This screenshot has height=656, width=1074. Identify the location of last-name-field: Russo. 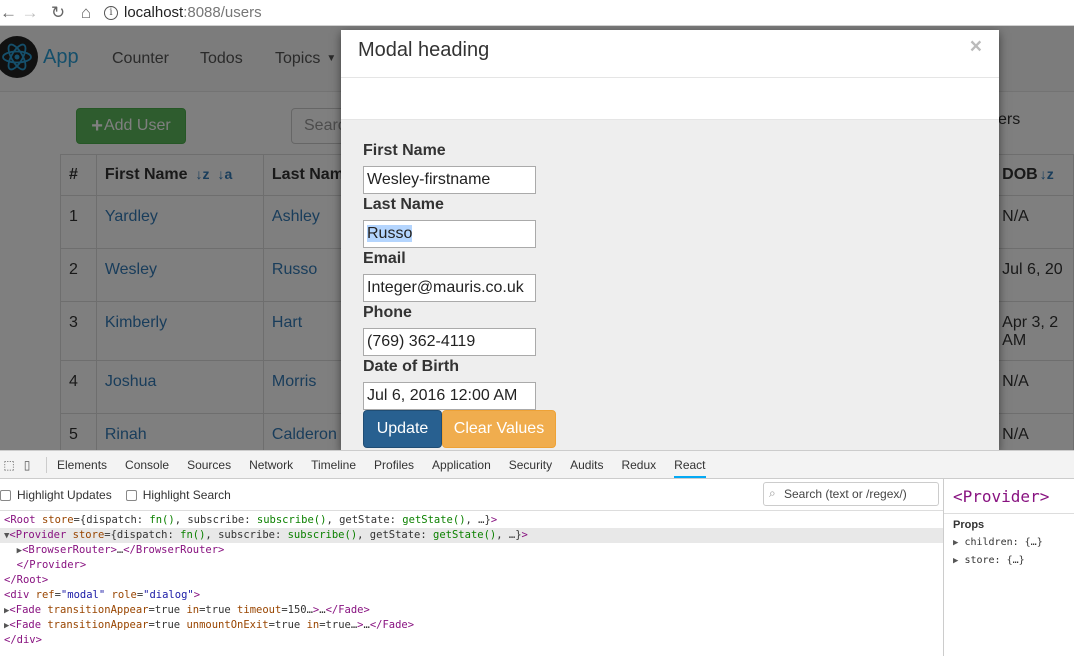
(449, 234).